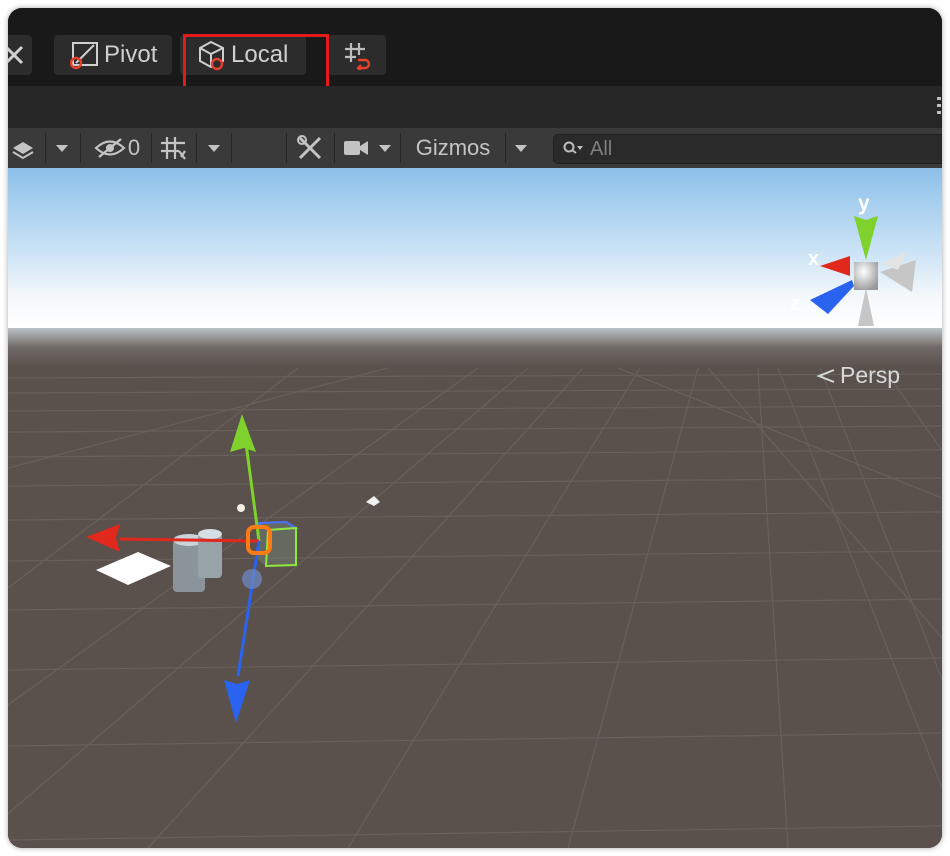  I want to click on grid-icon, so click(173, 148).